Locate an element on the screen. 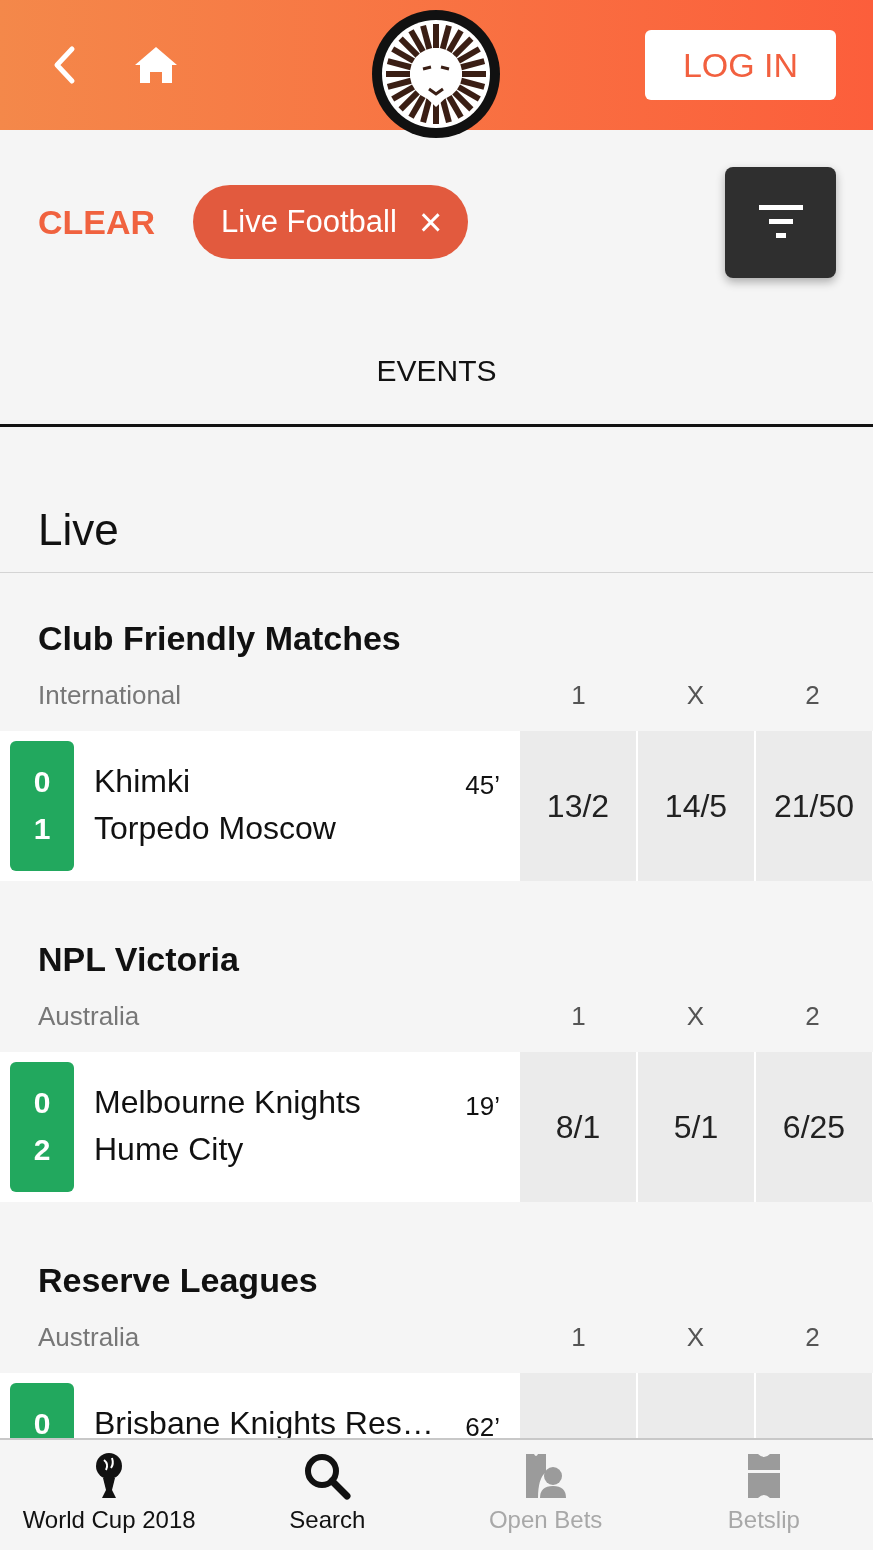 Image resolution: width=873 pixels, height=1550 pixels. nav-item: Search is located at coordinates (327, 1495).